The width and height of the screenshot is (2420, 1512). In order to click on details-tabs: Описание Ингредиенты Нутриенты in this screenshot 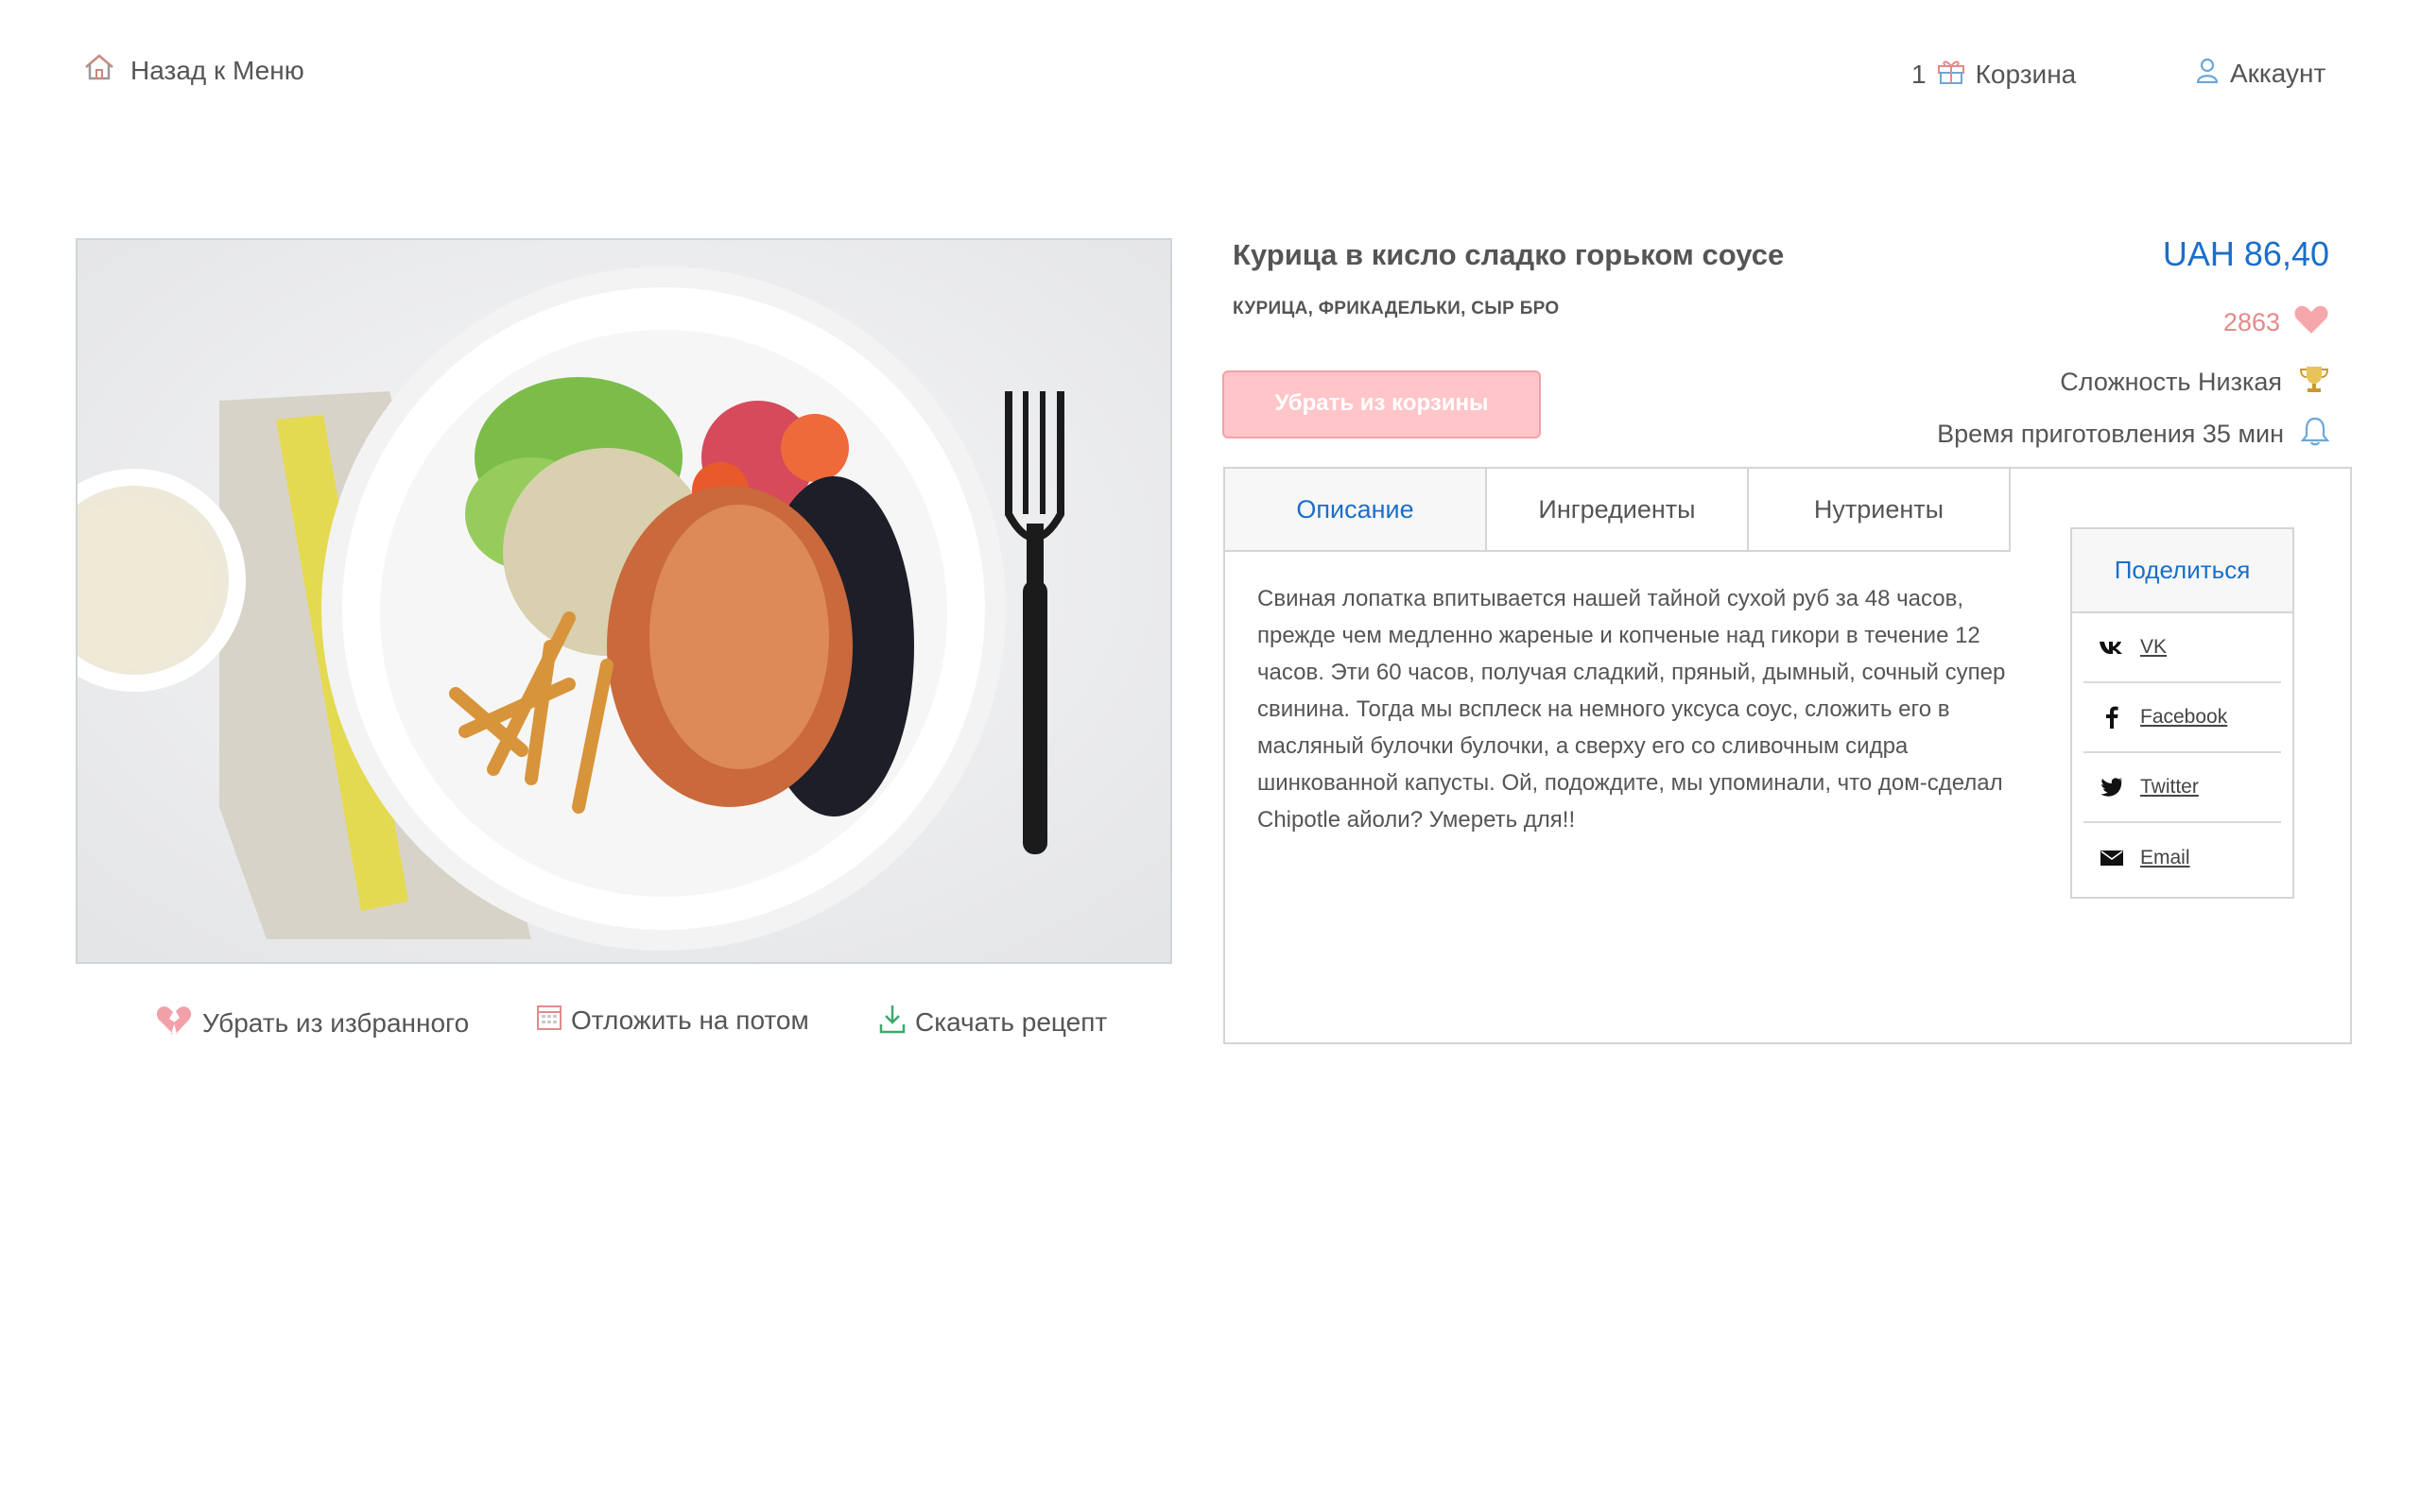, I will do `click(1618, 510)`.